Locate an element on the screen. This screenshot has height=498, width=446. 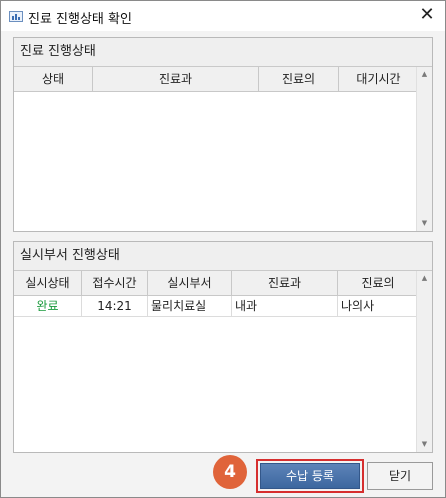
table-row: 완료 14:21 물리치료실 내과 나의사 is located at coordinates (216, 306).